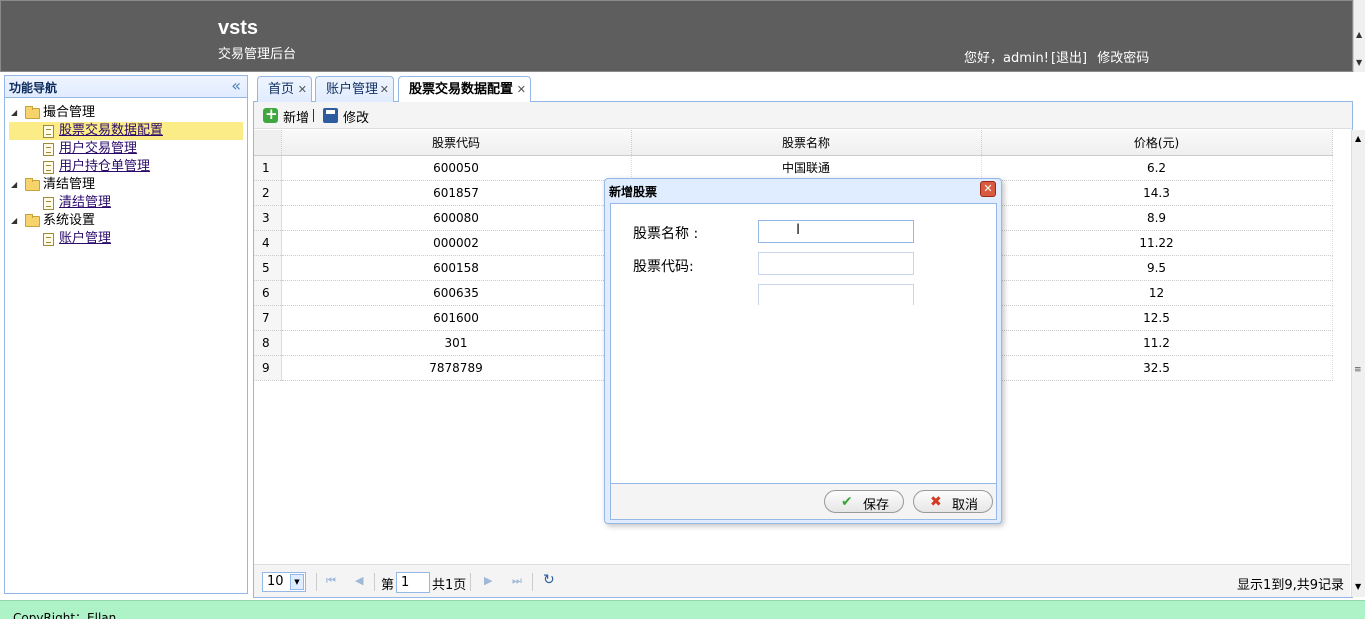 Image resolution: width=1365 pixels, height=619 pixels. I want to click on greeting-text: 您好，admin!, so click(1006, 58).